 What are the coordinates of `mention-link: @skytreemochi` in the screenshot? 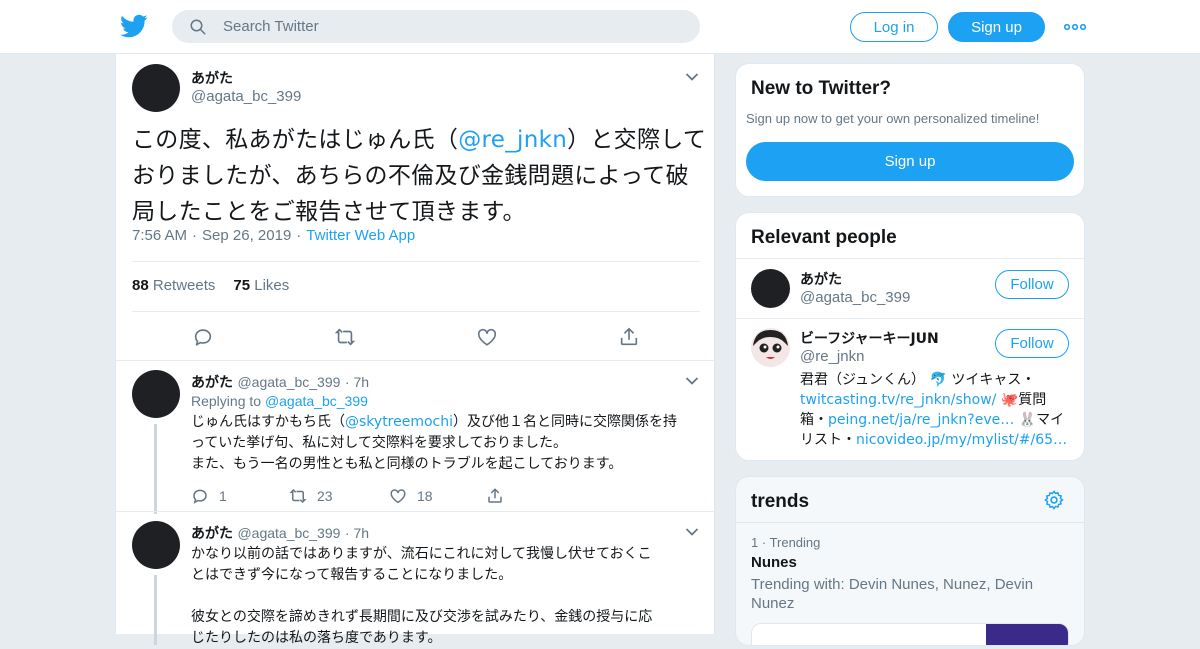 It's located at (399, 422).